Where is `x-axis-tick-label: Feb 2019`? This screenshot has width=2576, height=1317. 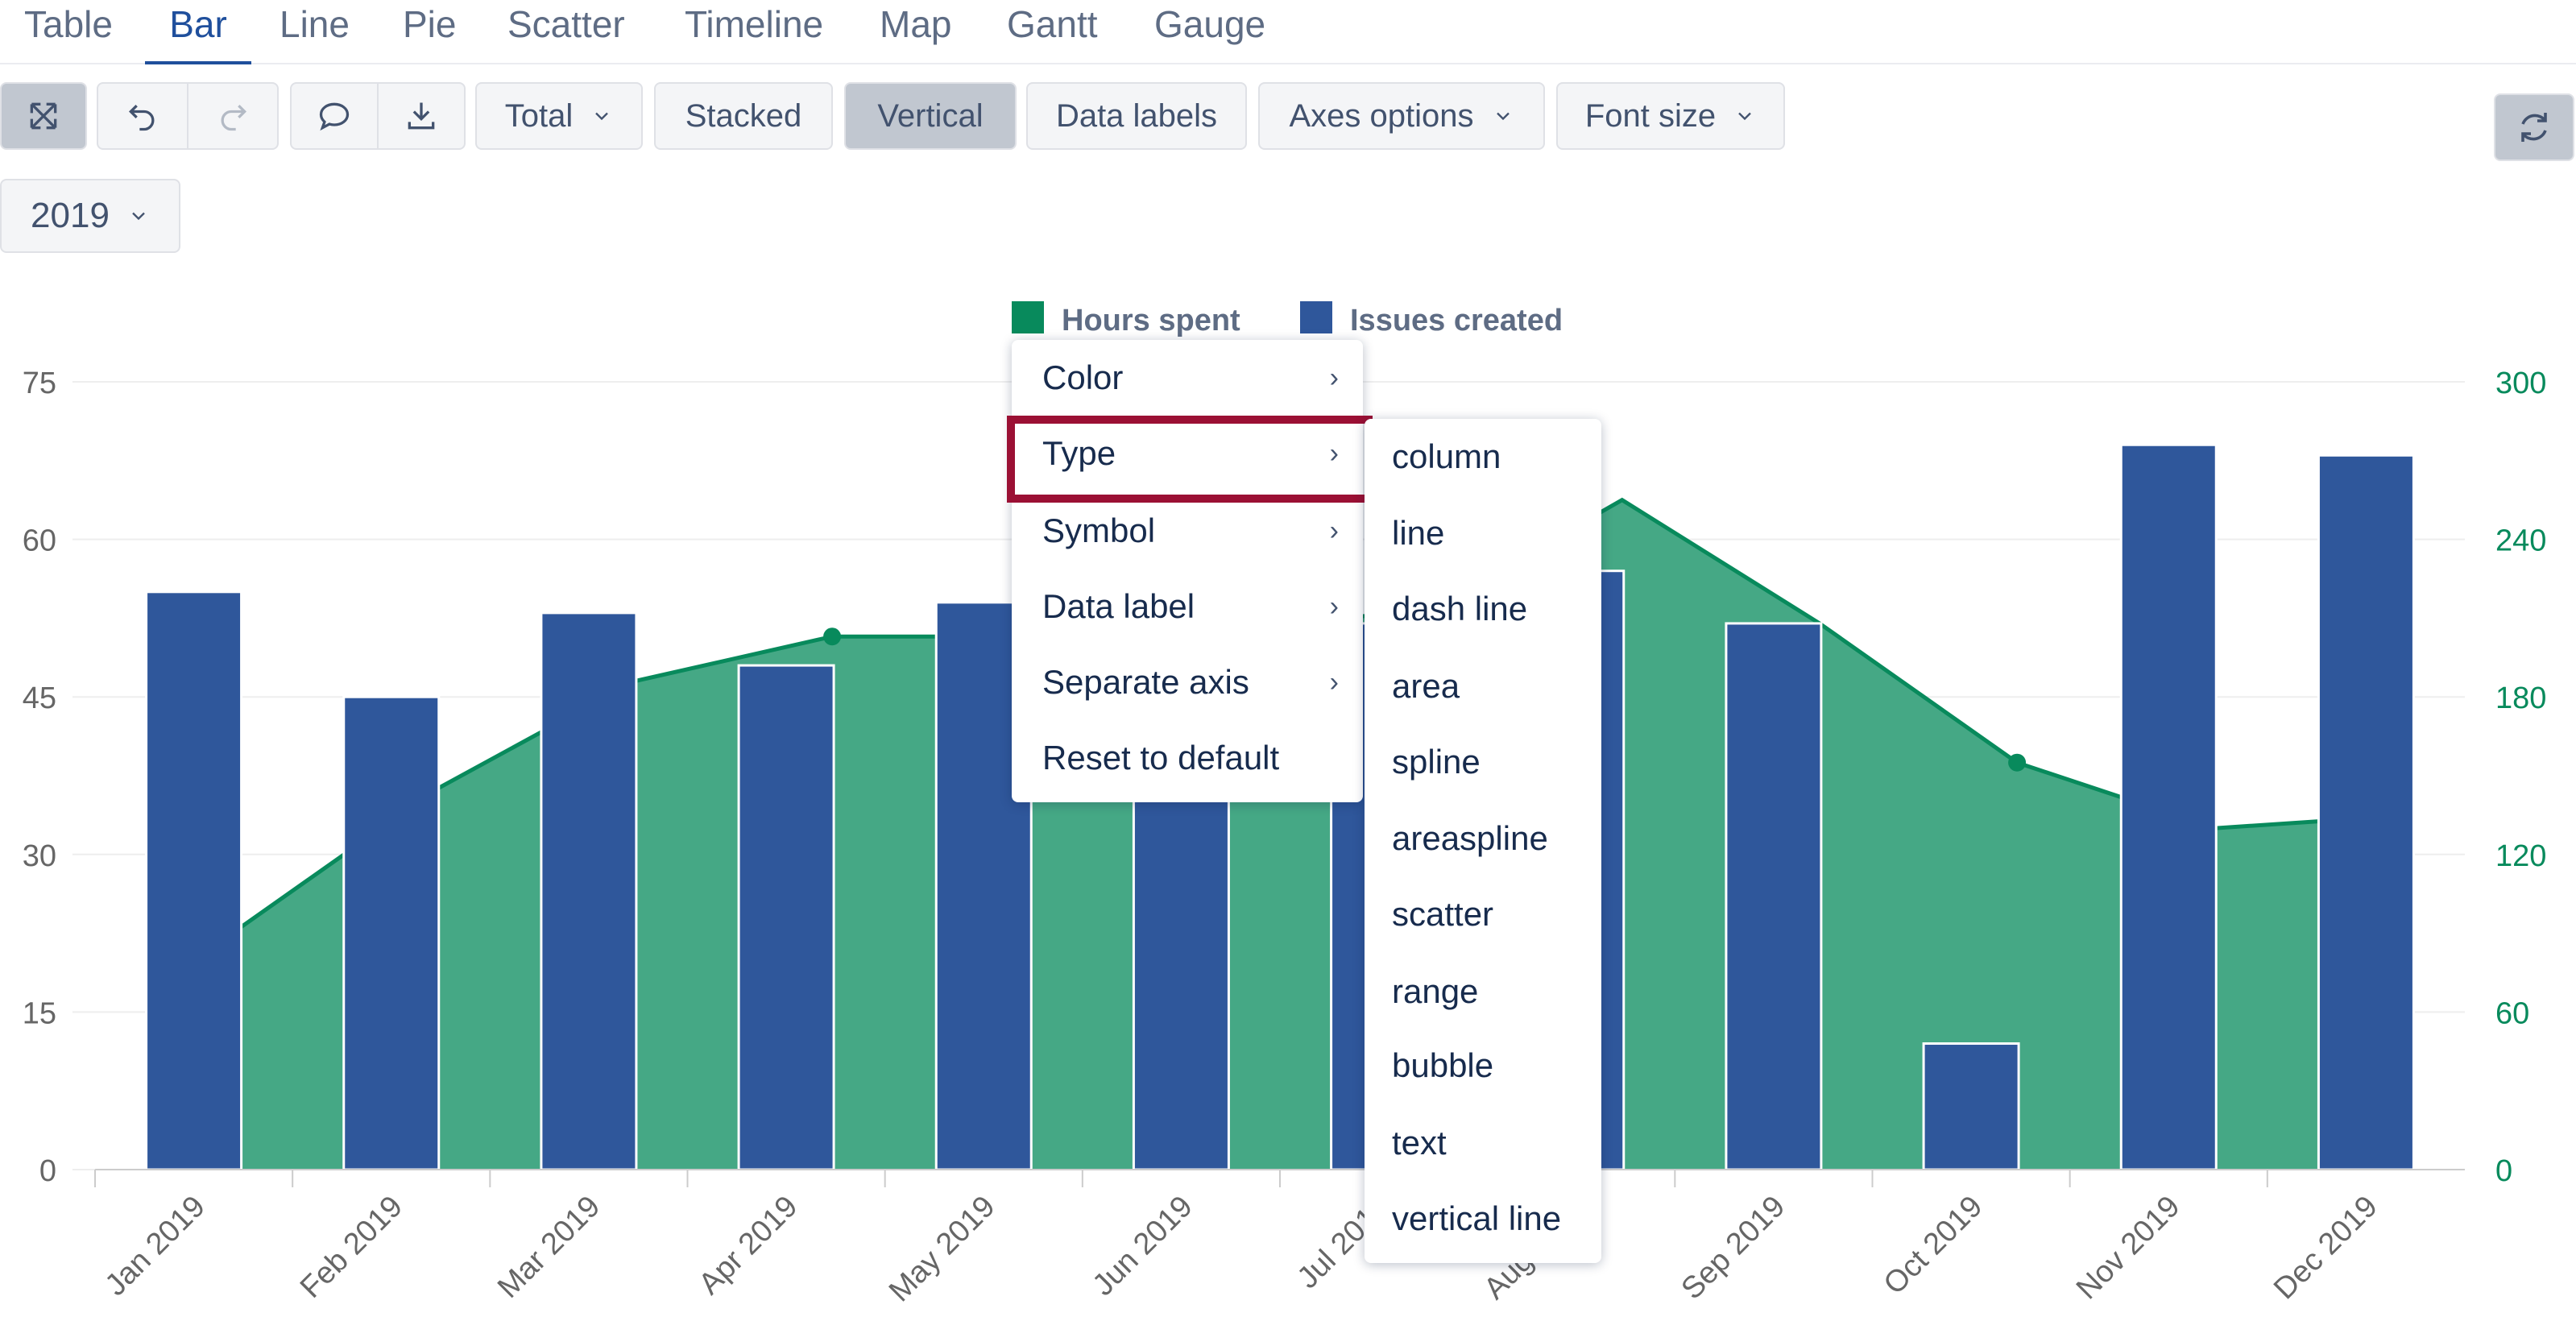 x-axis-tick-label: Feb 2019 is located at coordinates (351, 1247).